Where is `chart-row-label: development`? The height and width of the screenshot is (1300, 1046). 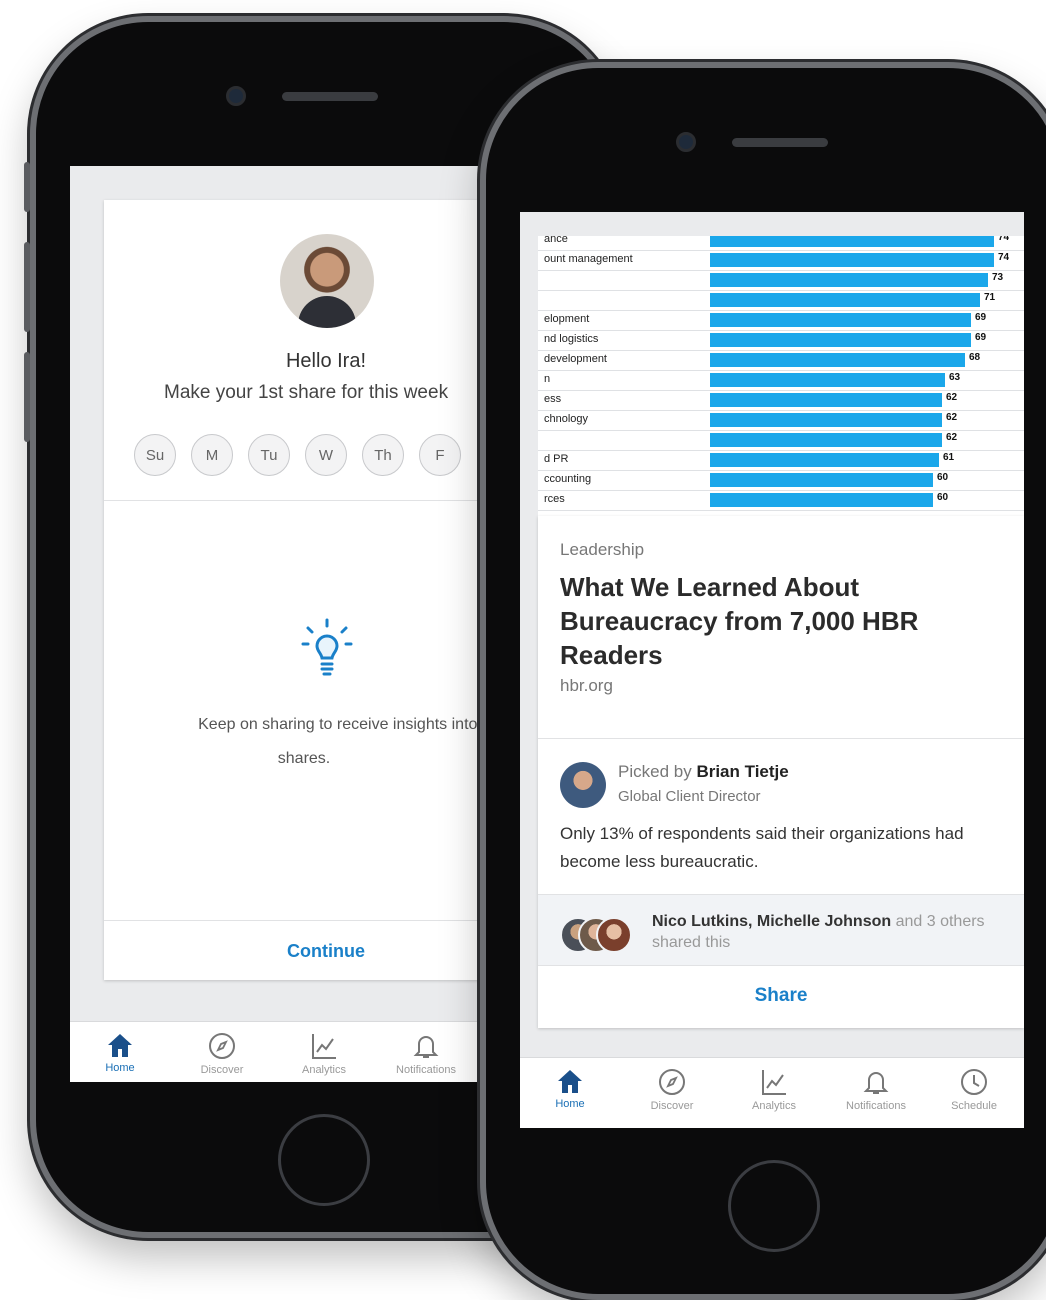
chart-row-label: development is located at coordinates (575, 359).